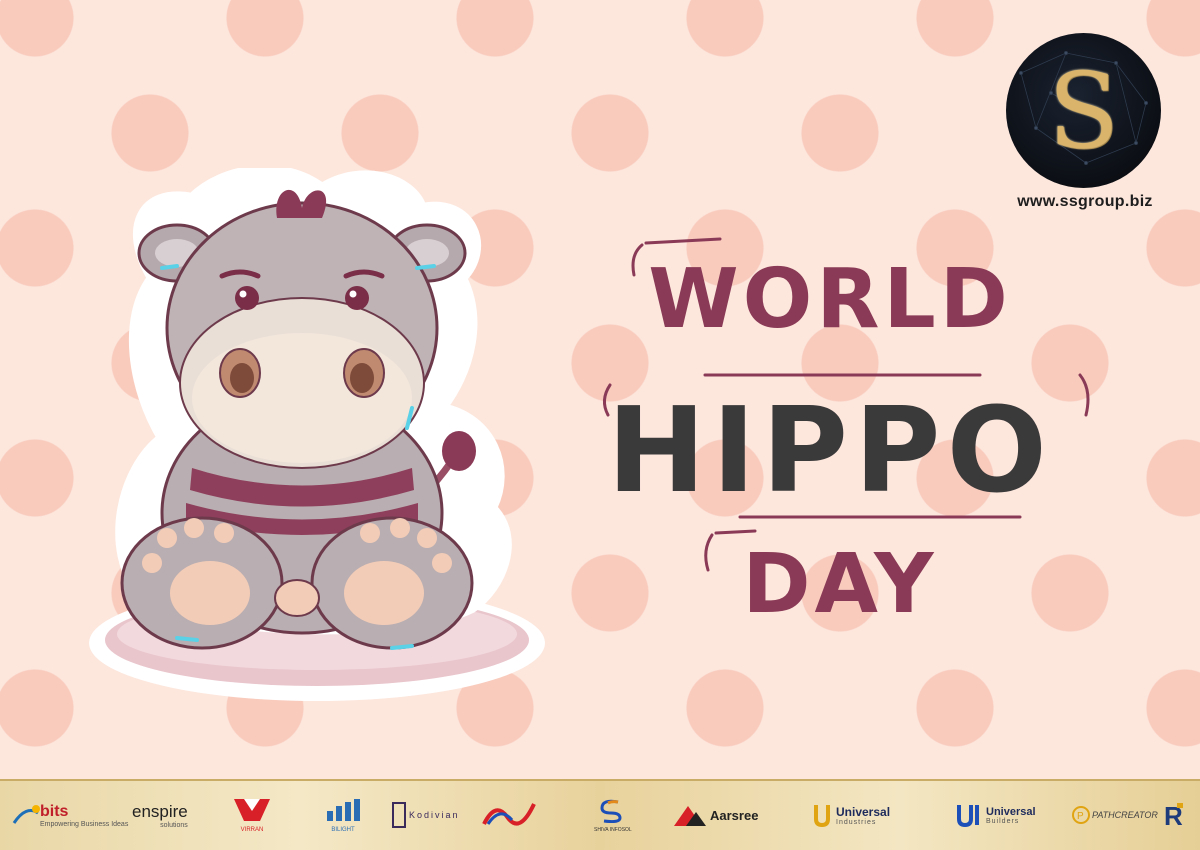  What do you see at coordinates (611, 811) in the screenshot?
I see `s-swirl-icon` at bounding box center [611, 811].